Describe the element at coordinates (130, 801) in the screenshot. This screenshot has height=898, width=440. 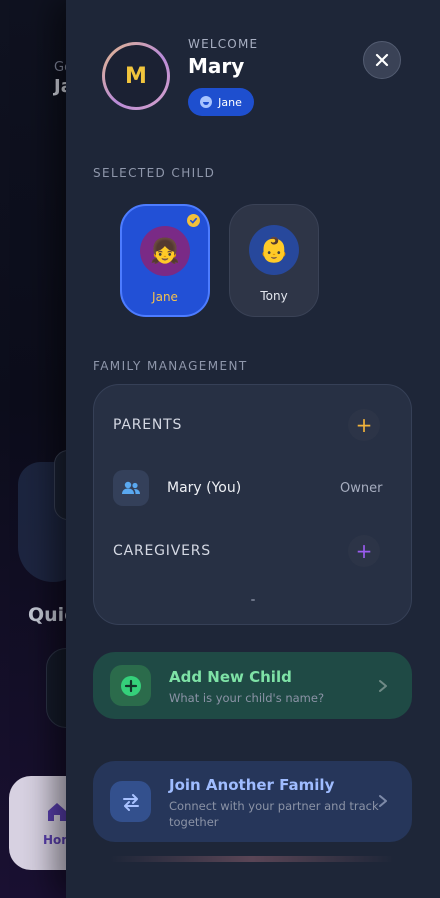
I see `swap-arrows-icon` at that location.